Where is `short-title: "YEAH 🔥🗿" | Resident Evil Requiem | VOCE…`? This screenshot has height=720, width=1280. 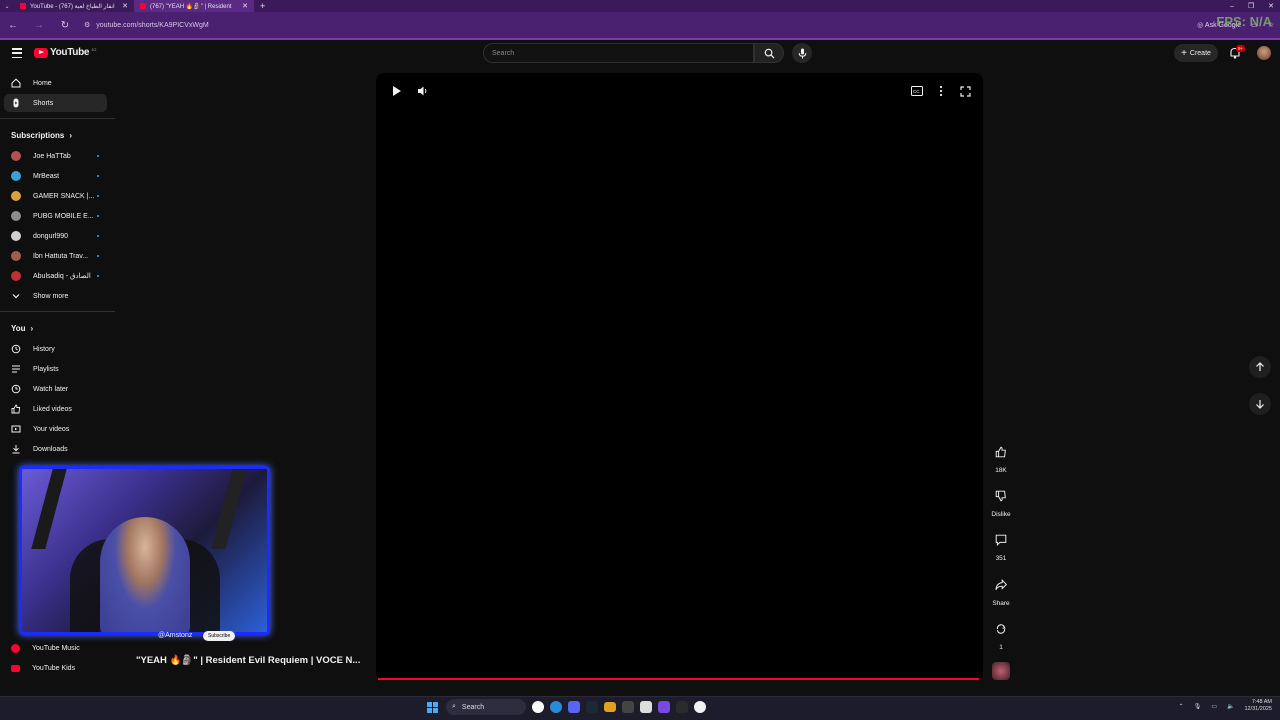 short-title: "YEAH 🔥🗿" | Resident Evil Requiem | VOCE… is located at coordinates (248, 660).